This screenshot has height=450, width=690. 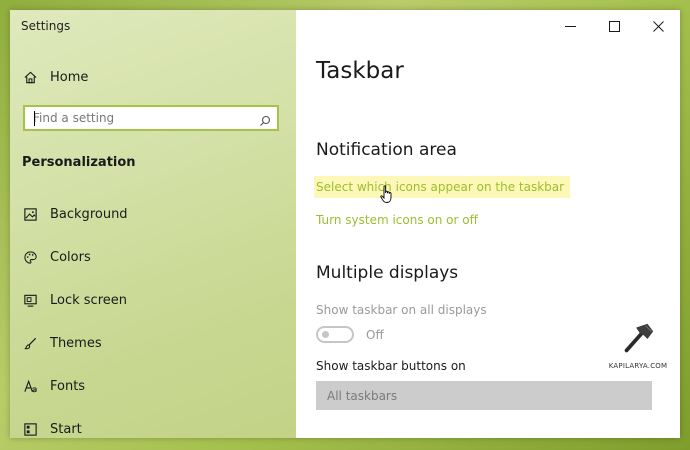 I want to click on dropdown-value: All taskbars, so click(x=362, y=395).